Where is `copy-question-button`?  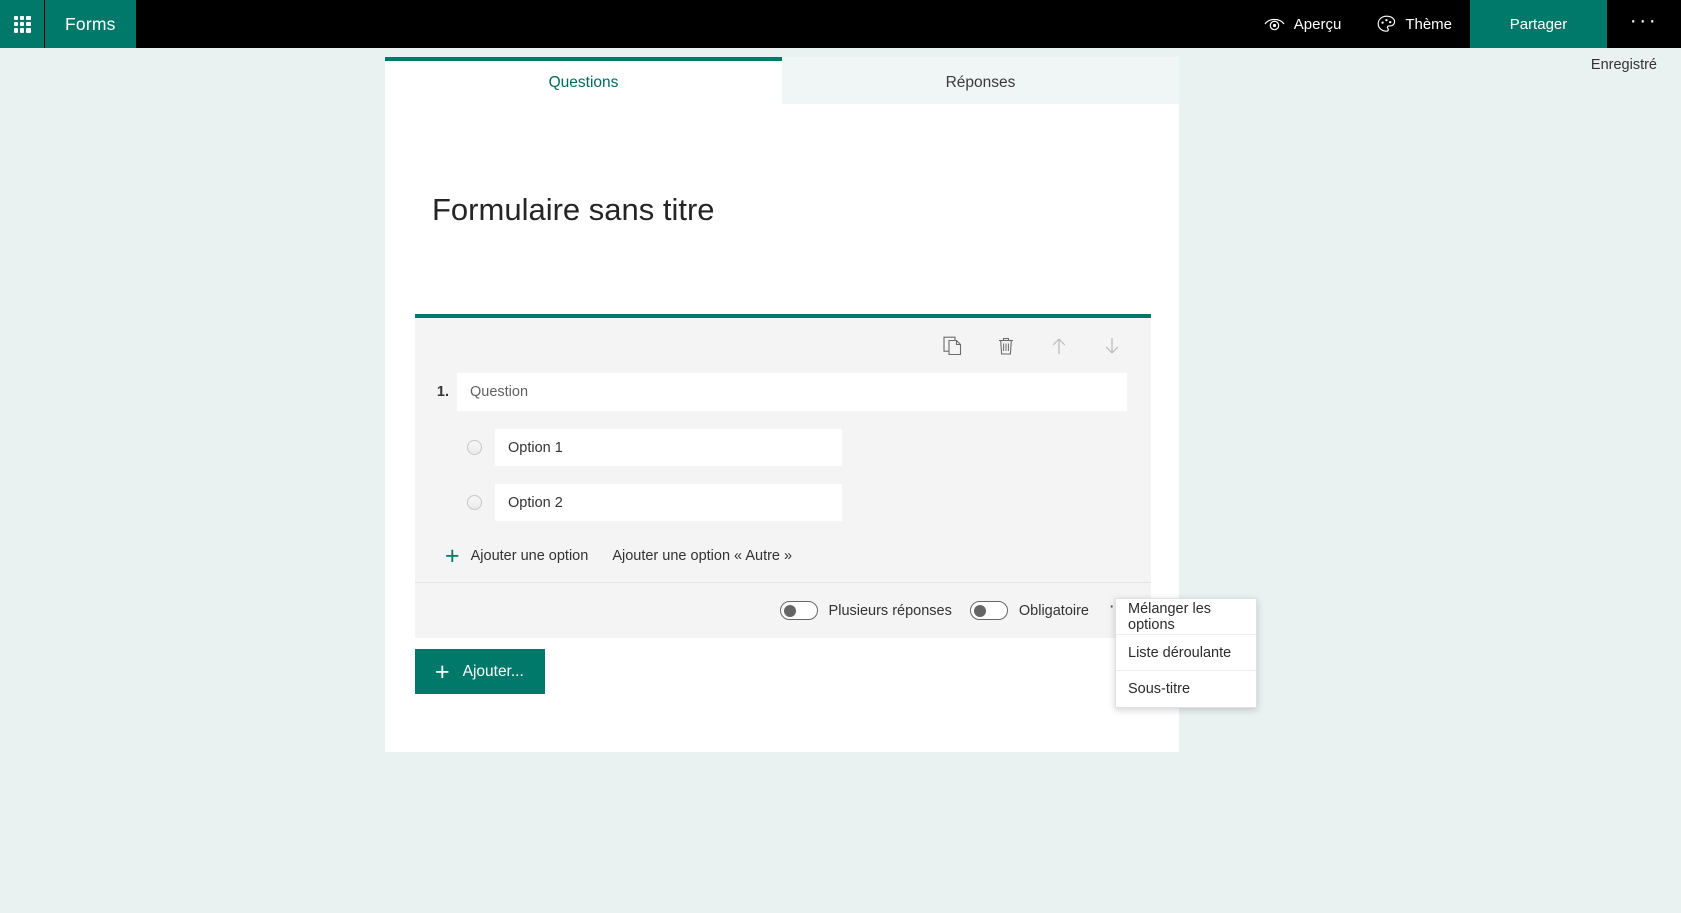
copy-question-button is located at coordinates (952, 345).